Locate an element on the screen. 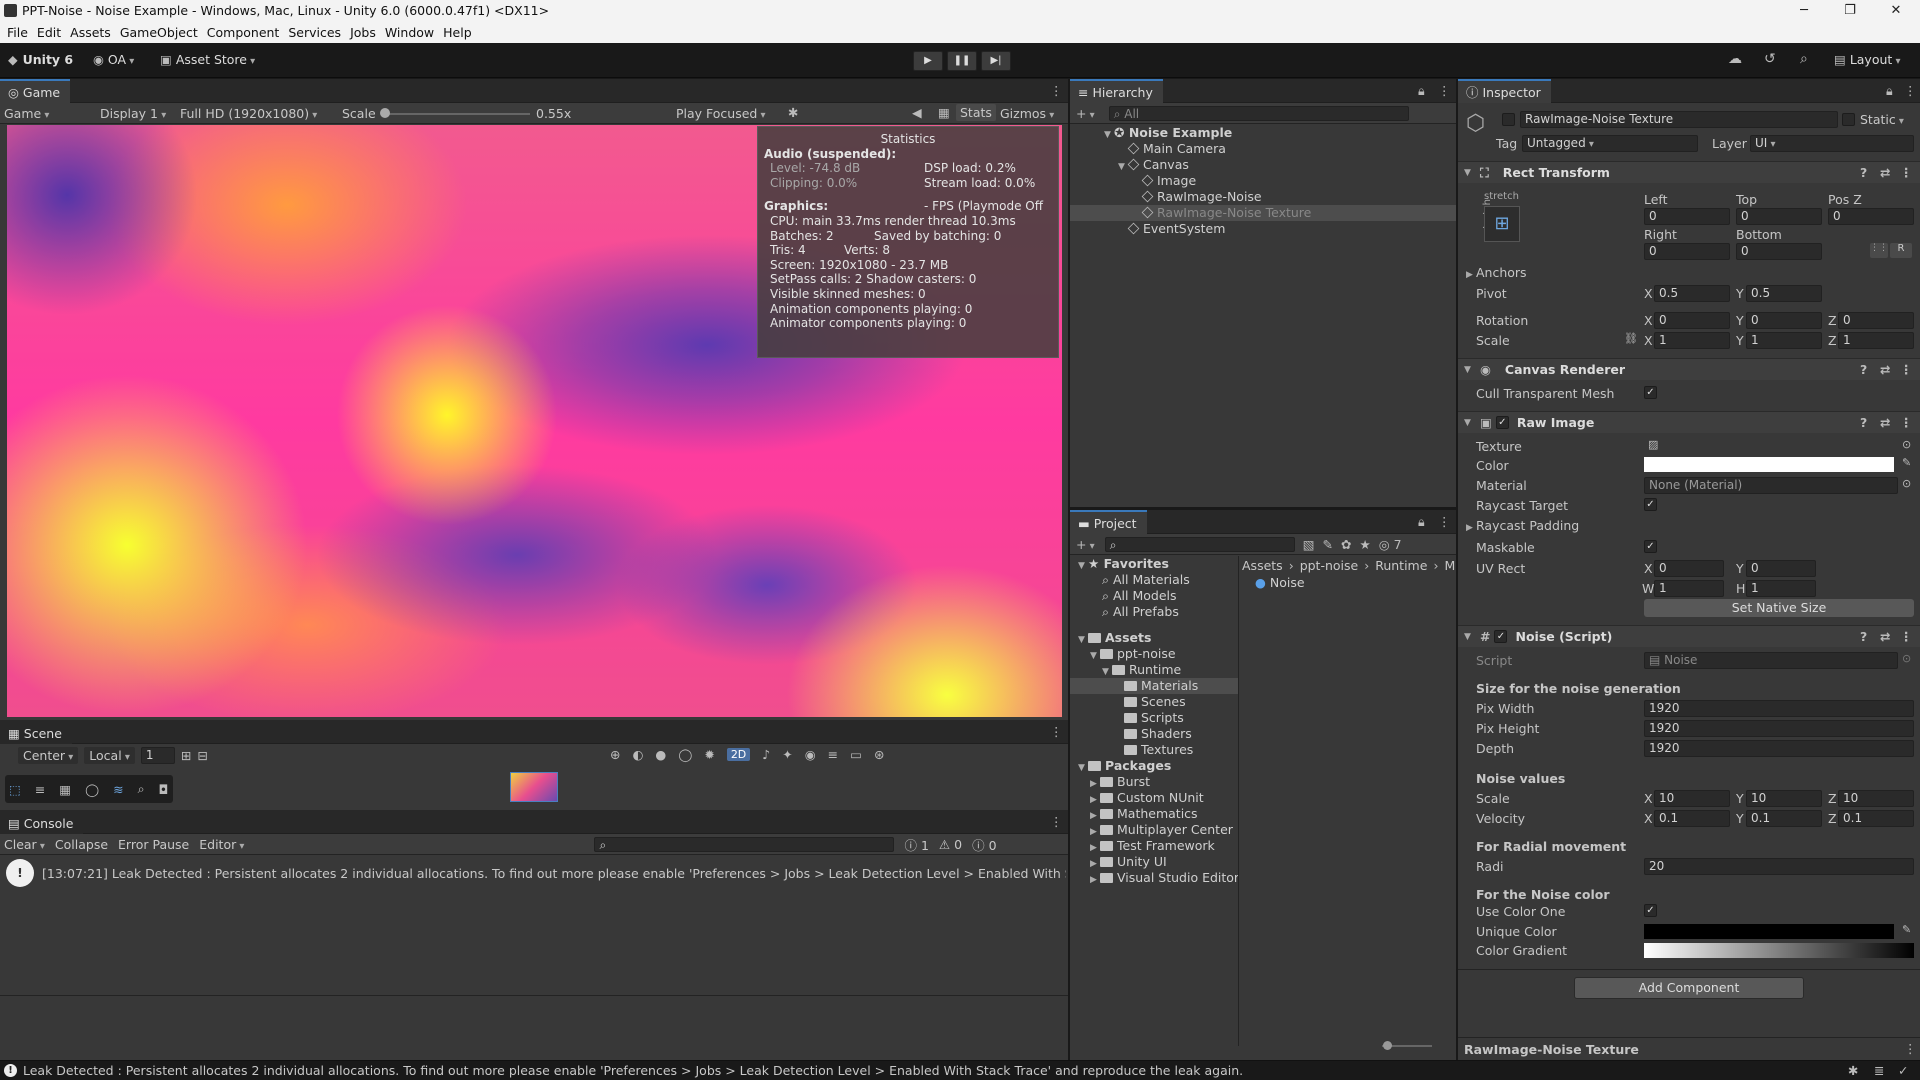 This screenshot has width=1920, height=1080. display-dropdown: Display 1 is located at coordinates (133, 113).